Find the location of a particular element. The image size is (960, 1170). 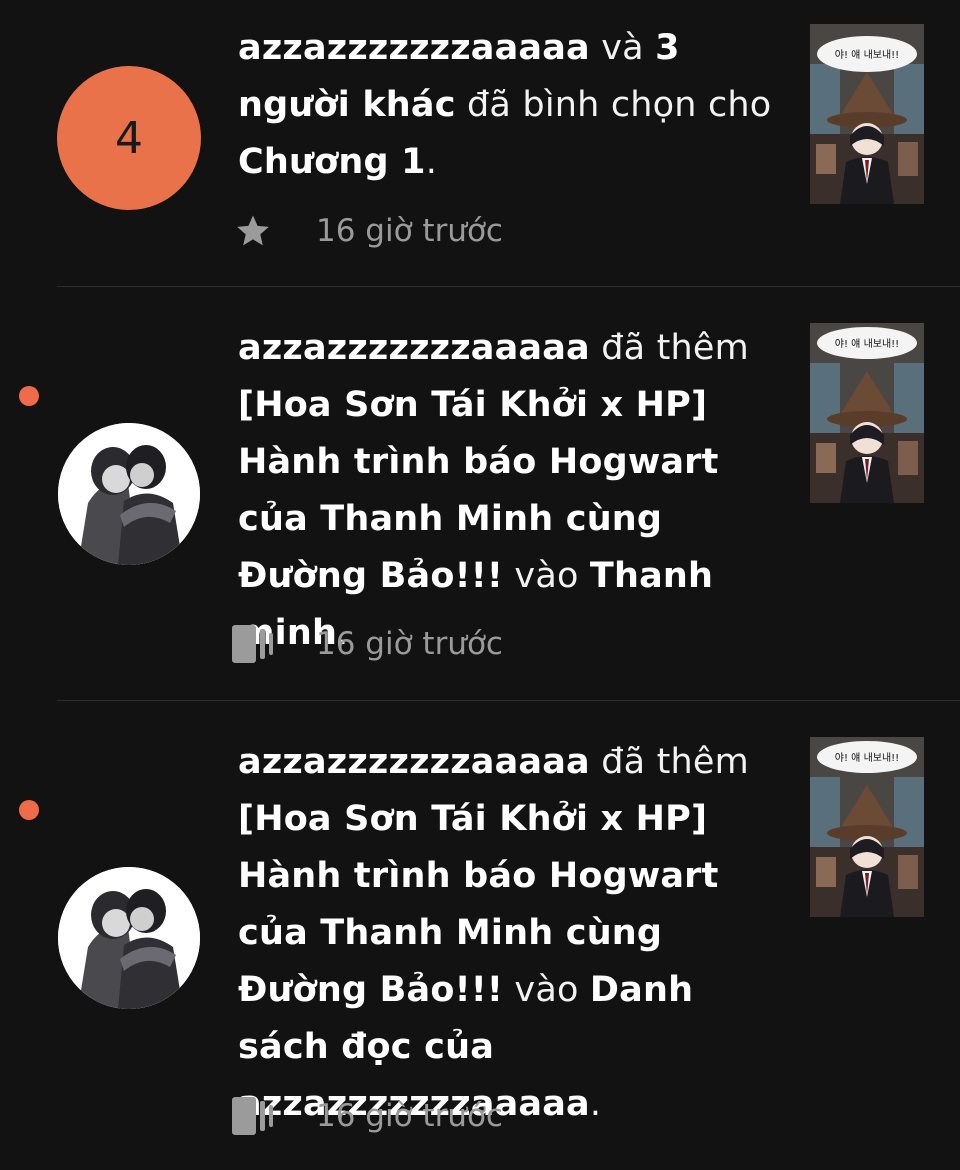

verb-text: đã bình chọn cho is located at coordinates (613, 105).